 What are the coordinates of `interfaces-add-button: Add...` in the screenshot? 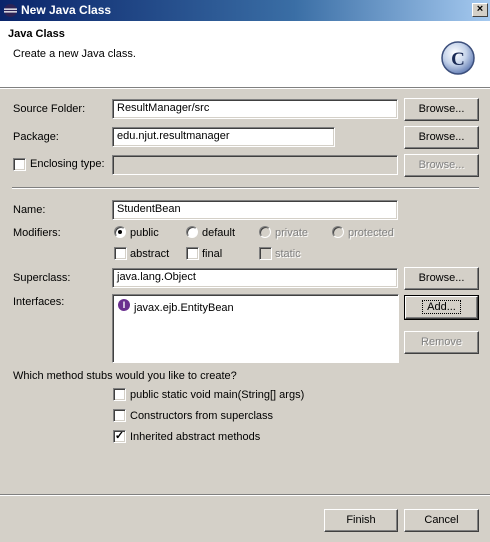 It's located at (441, 307).